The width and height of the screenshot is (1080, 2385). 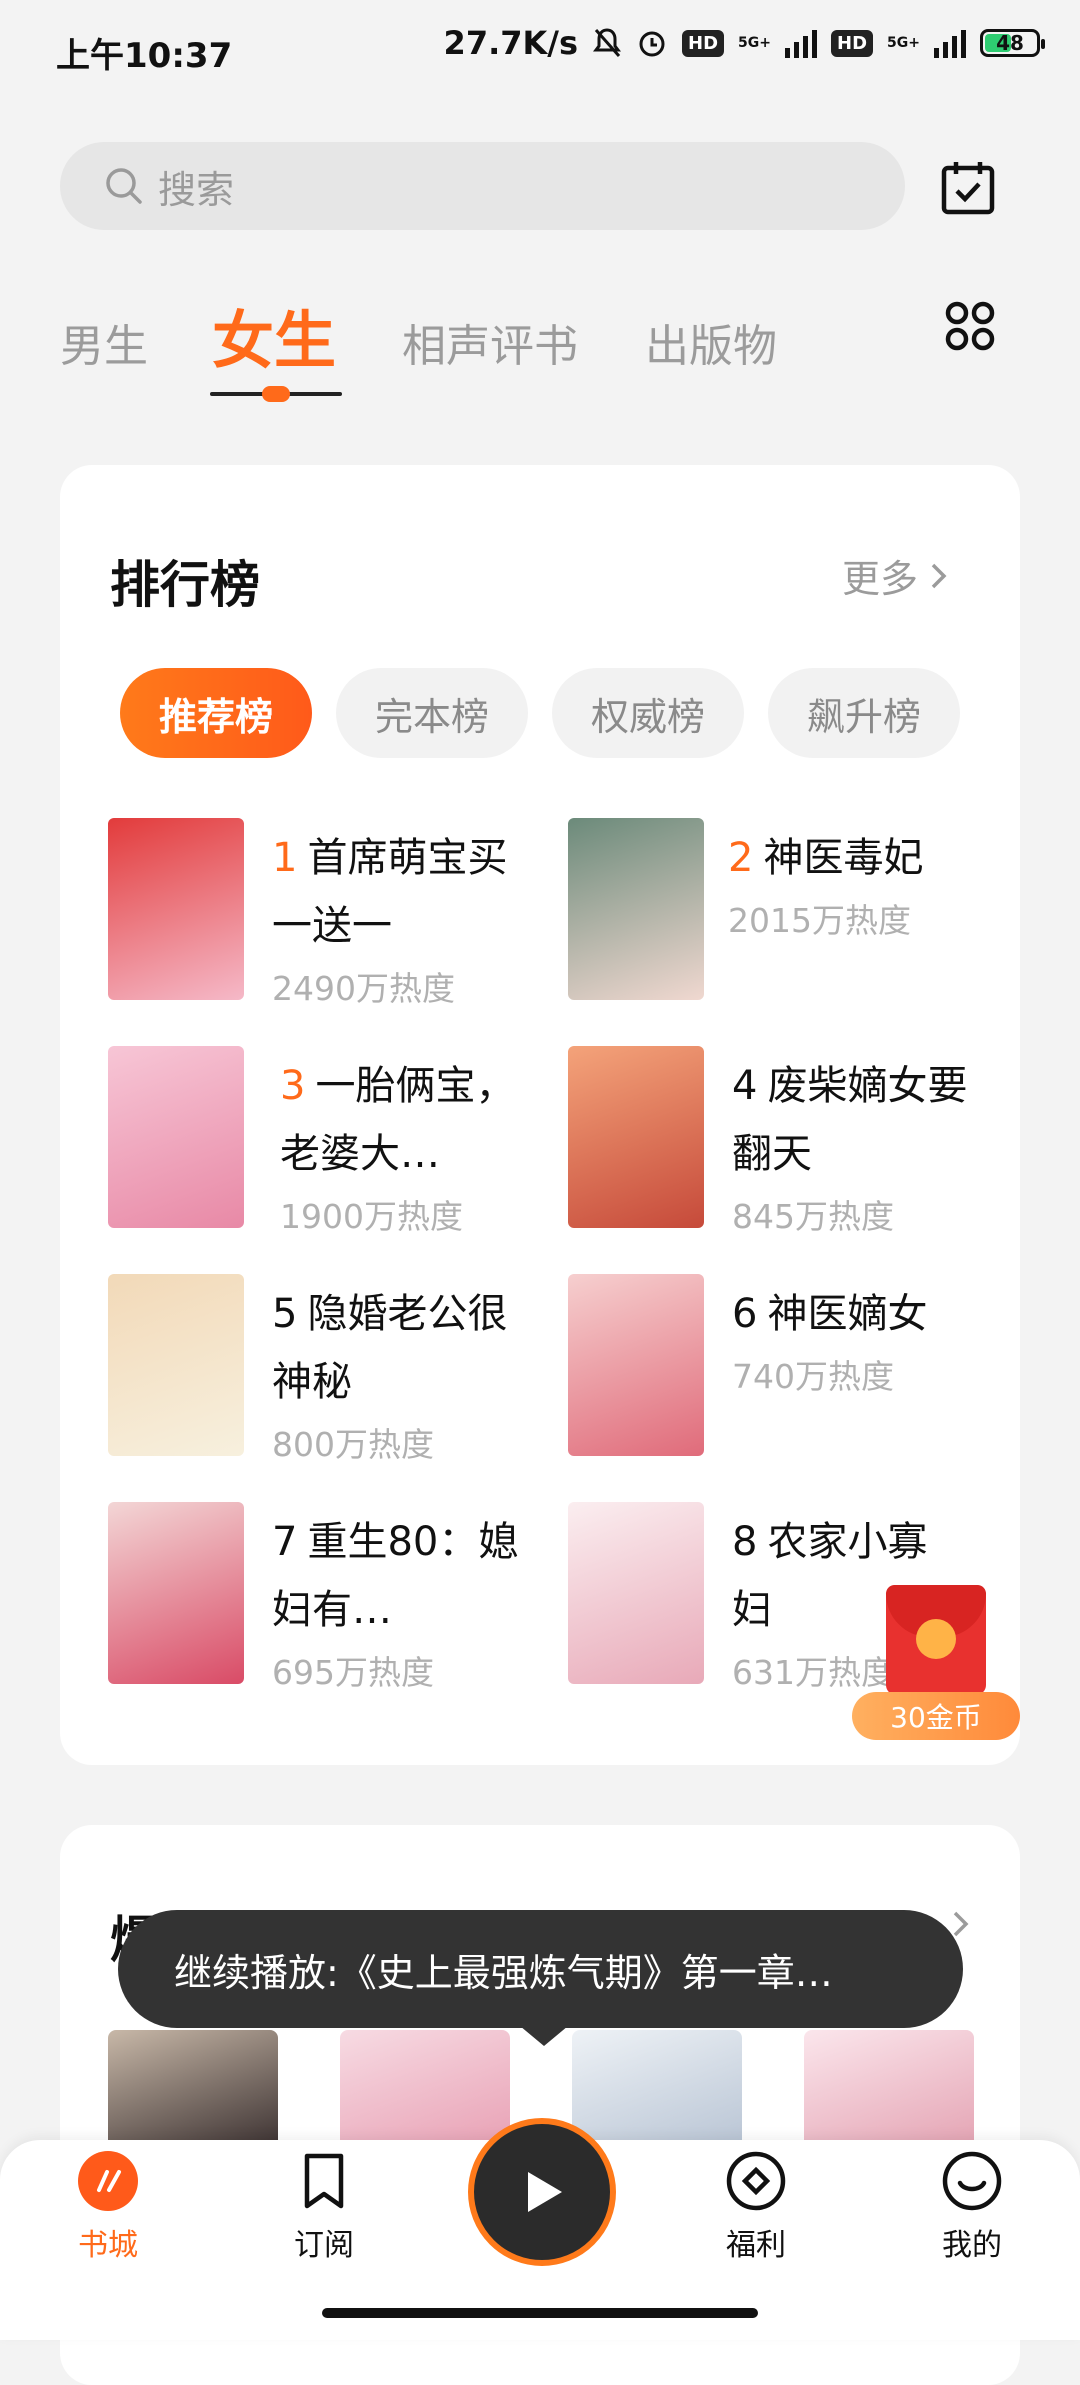 What do you see at coordinates (274, 335) in the screenshot?
I see `tab-female: 女生` at bounding box center [274, 335].